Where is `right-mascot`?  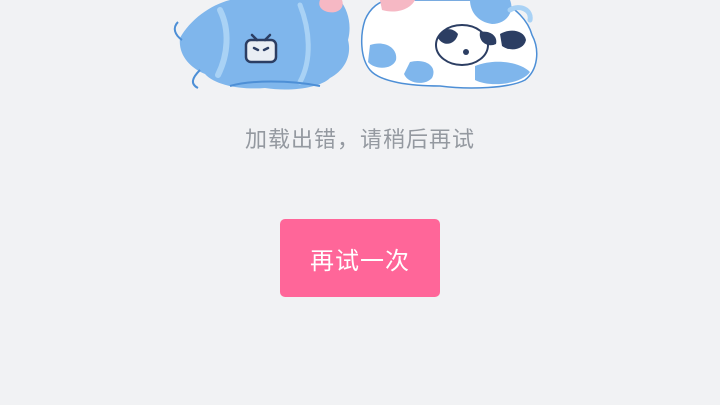
right-mascot is located at coordinates (449, 44).